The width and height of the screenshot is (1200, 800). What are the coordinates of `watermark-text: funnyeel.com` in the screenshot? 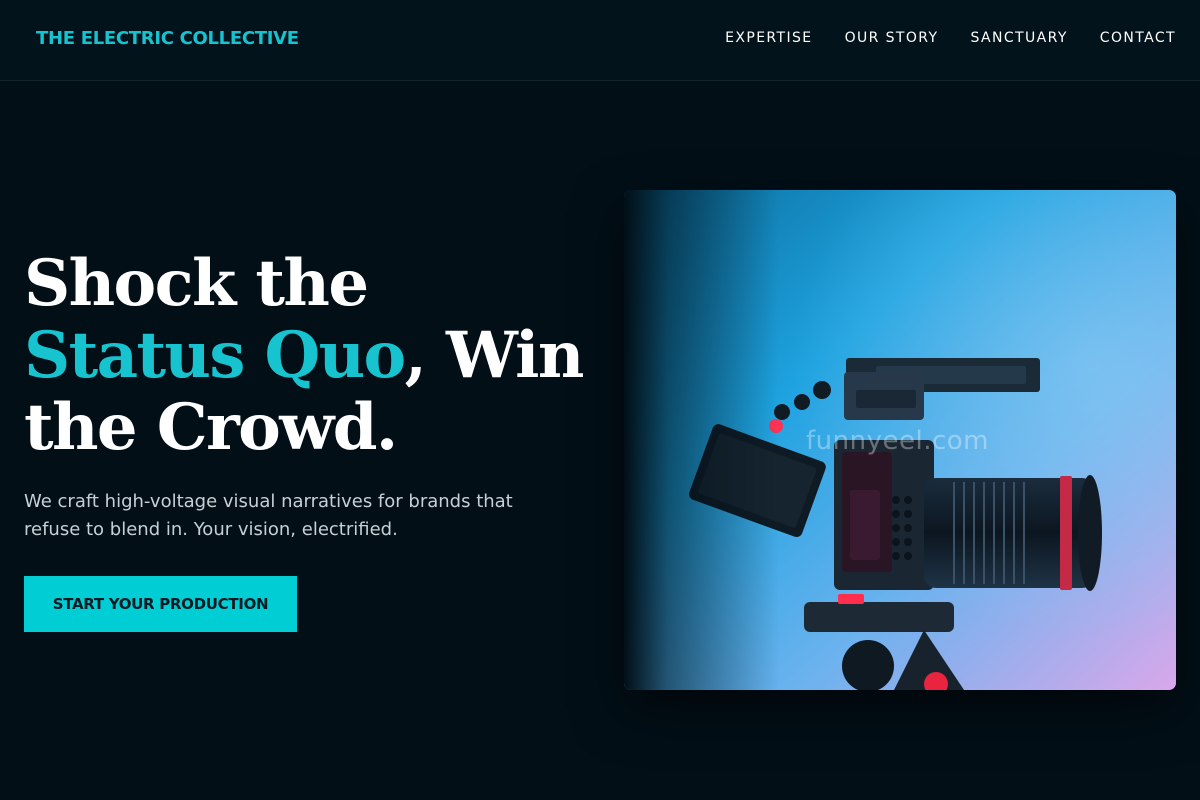 It's located at (897, 441).